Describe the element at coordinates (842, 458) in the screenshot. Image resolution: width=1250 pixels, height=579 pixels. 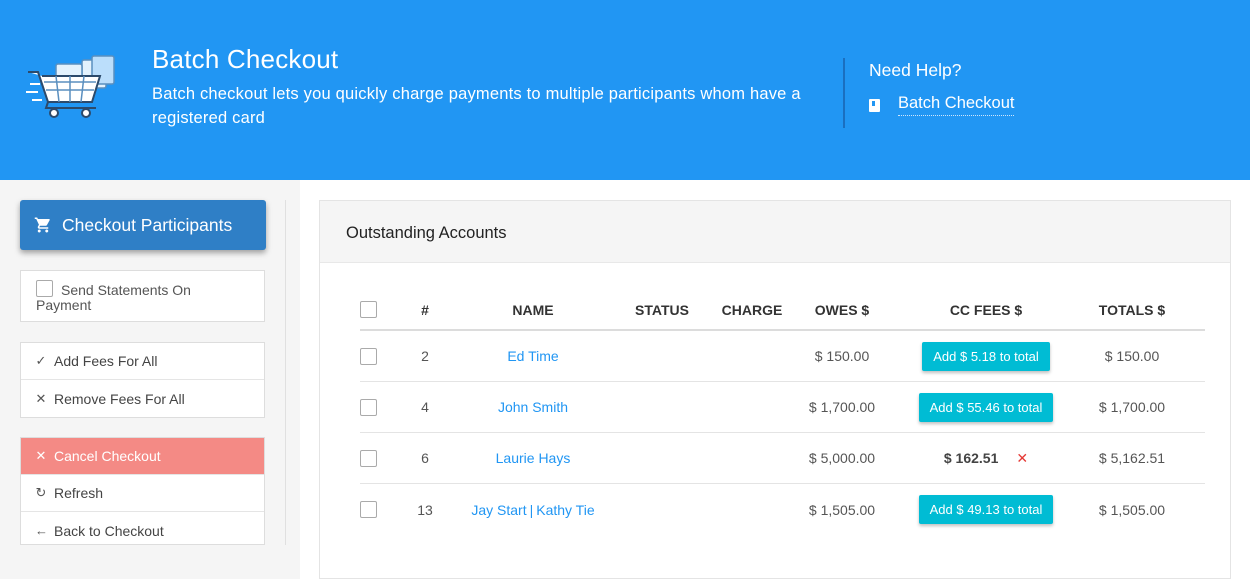
I see `row-owes: $ 5,000.00` at that location.